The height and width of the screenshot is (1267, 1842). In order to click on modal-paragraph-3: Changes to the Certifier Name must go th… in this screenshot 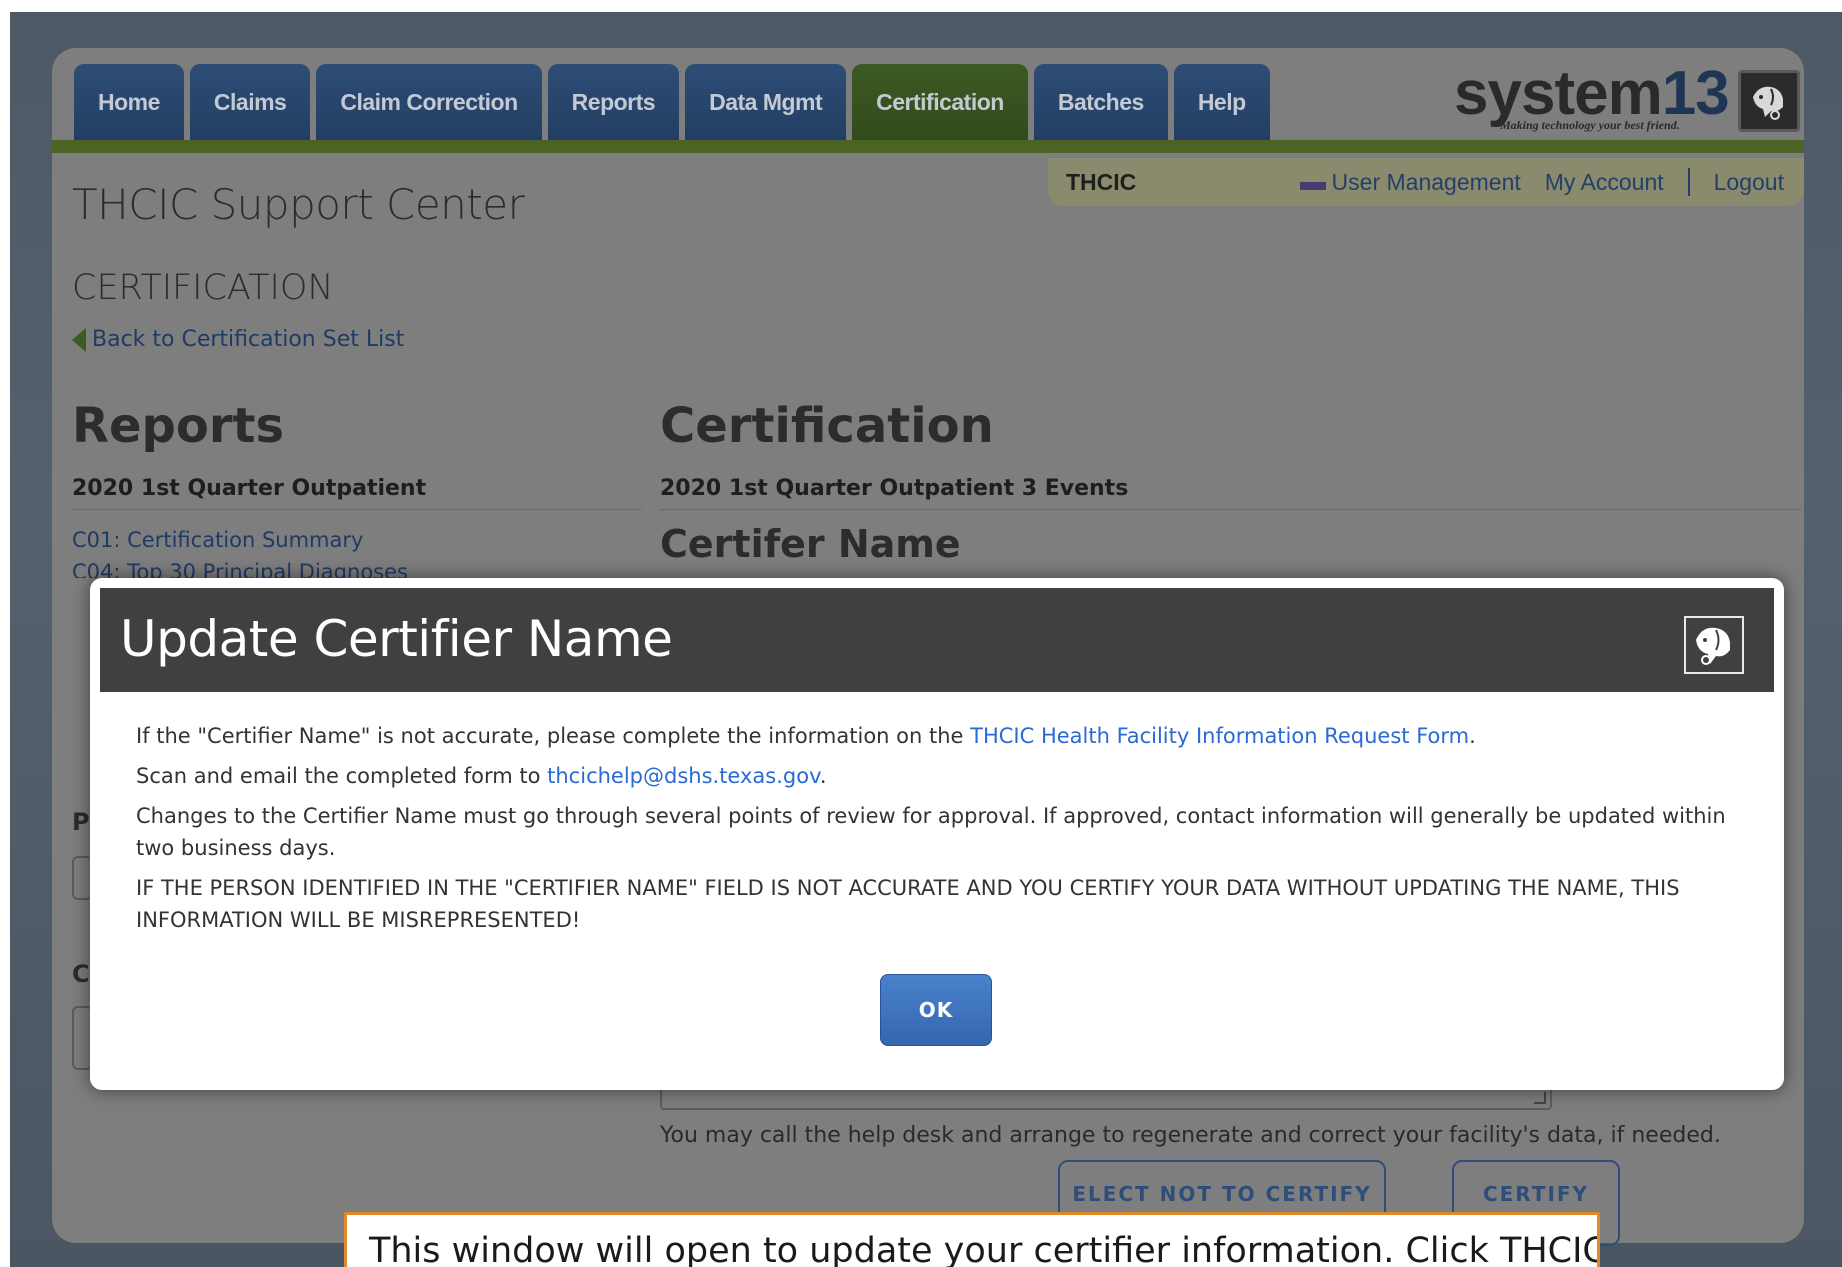, I will do `click(931, 832)`.